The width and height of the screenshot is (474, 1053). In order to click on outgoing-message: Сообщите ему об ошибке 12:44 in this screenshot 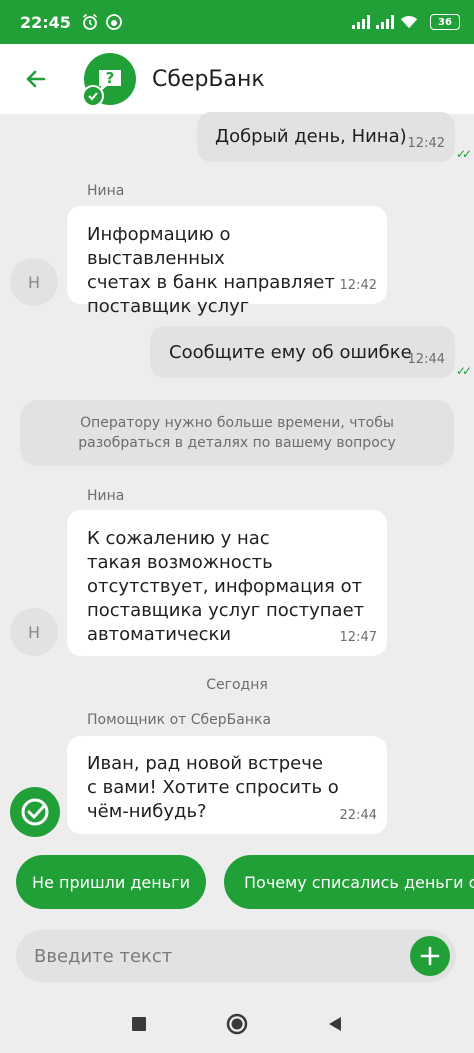, I will do `click(302, 352)`.